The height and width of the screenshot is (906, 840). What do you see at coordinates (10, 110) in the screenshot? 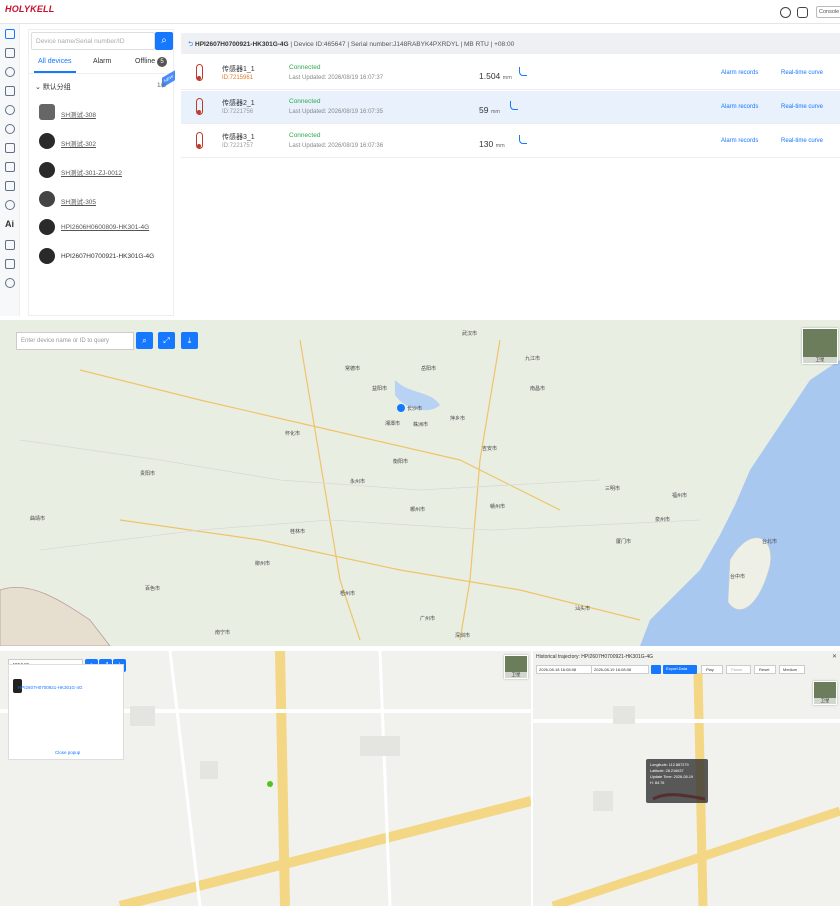
I see `globe-icon` at bounding box center [10, 110].